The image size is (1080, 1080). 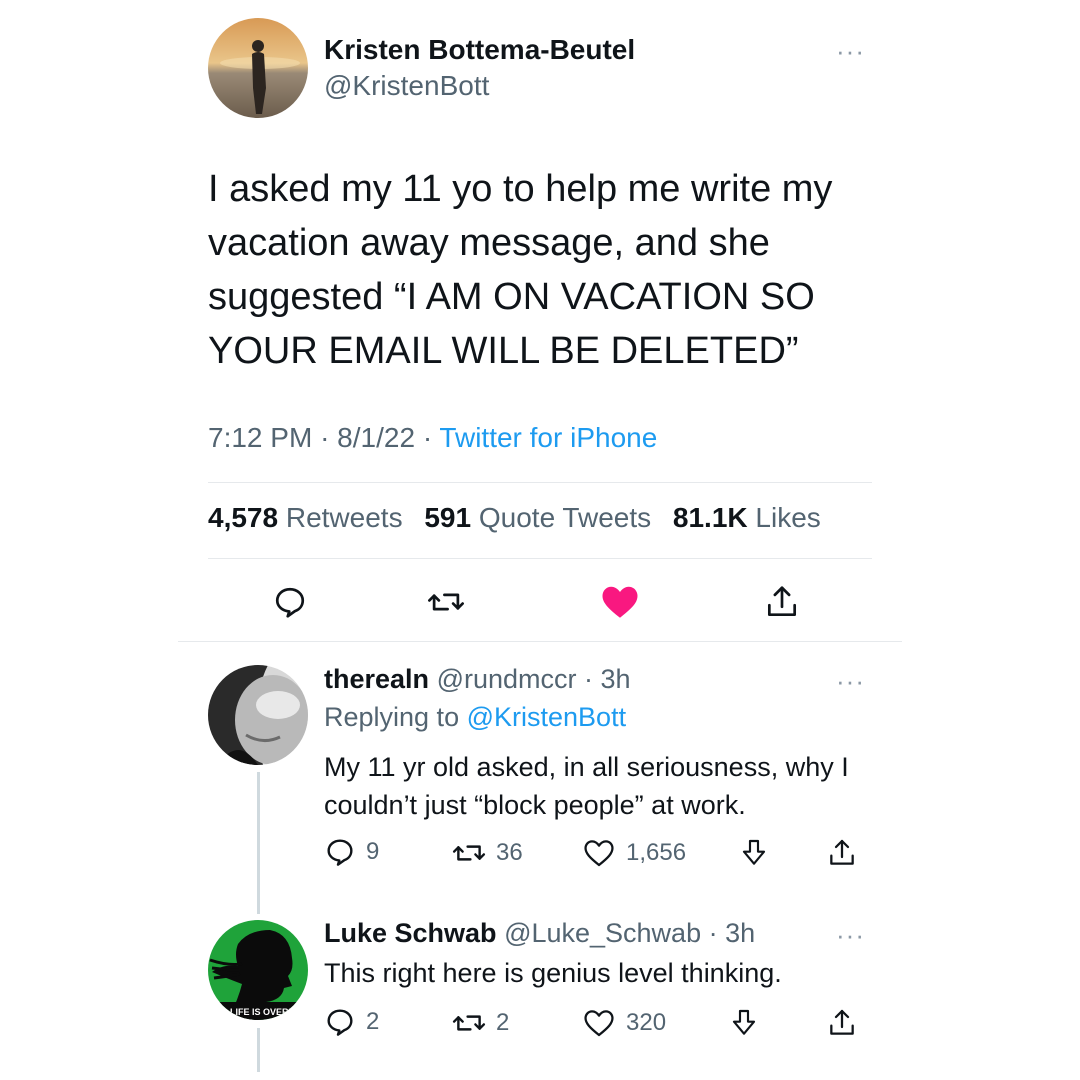 I want to click on like-button: 1,656, so click(x=634, y=853).